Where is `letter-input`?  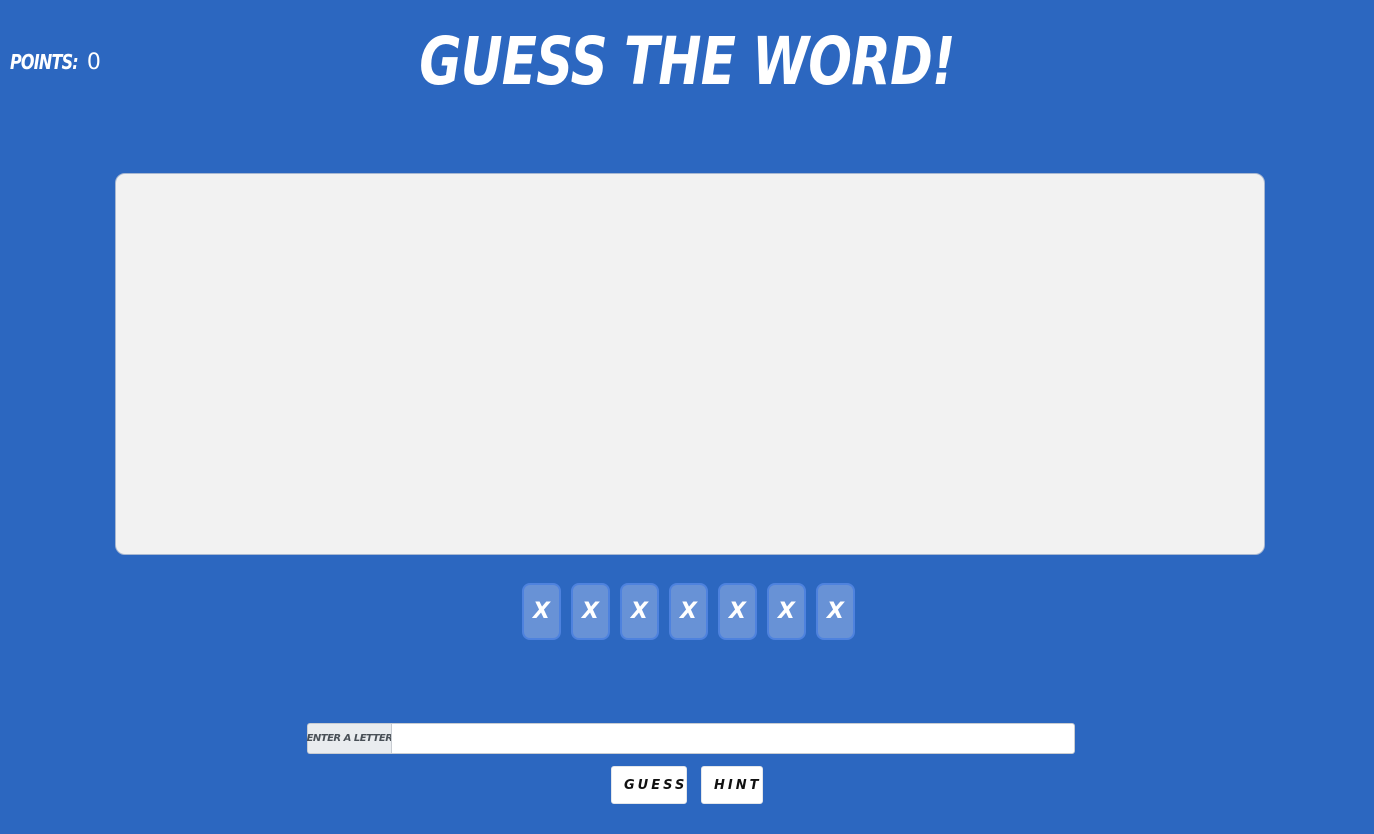
letter-input is located at coordinates (733, 738).